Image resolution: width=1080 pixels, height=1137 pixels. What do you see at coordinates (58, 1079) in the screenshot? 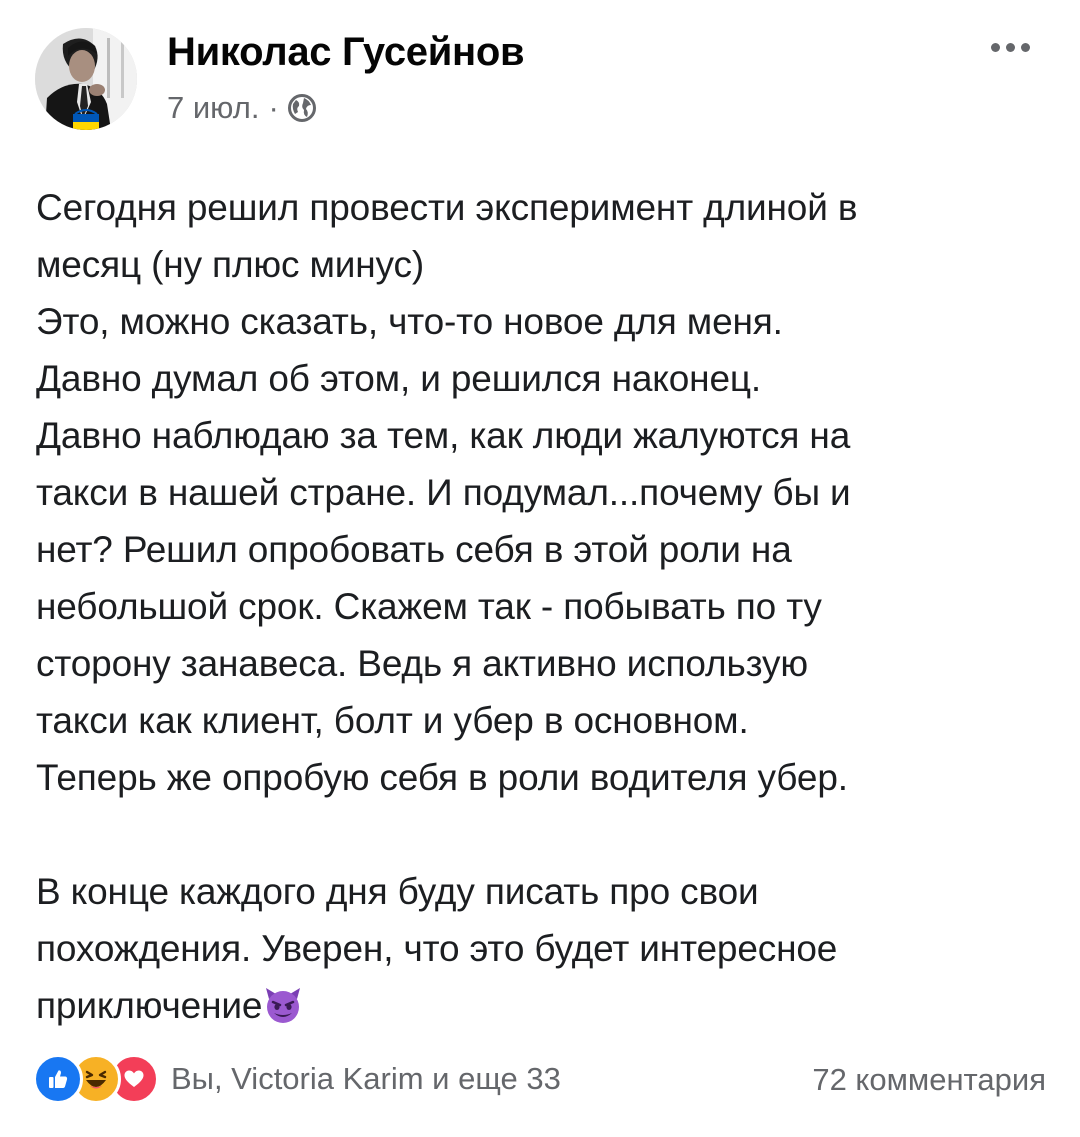
I see `like-icon` at bounding box center [58, 1079].